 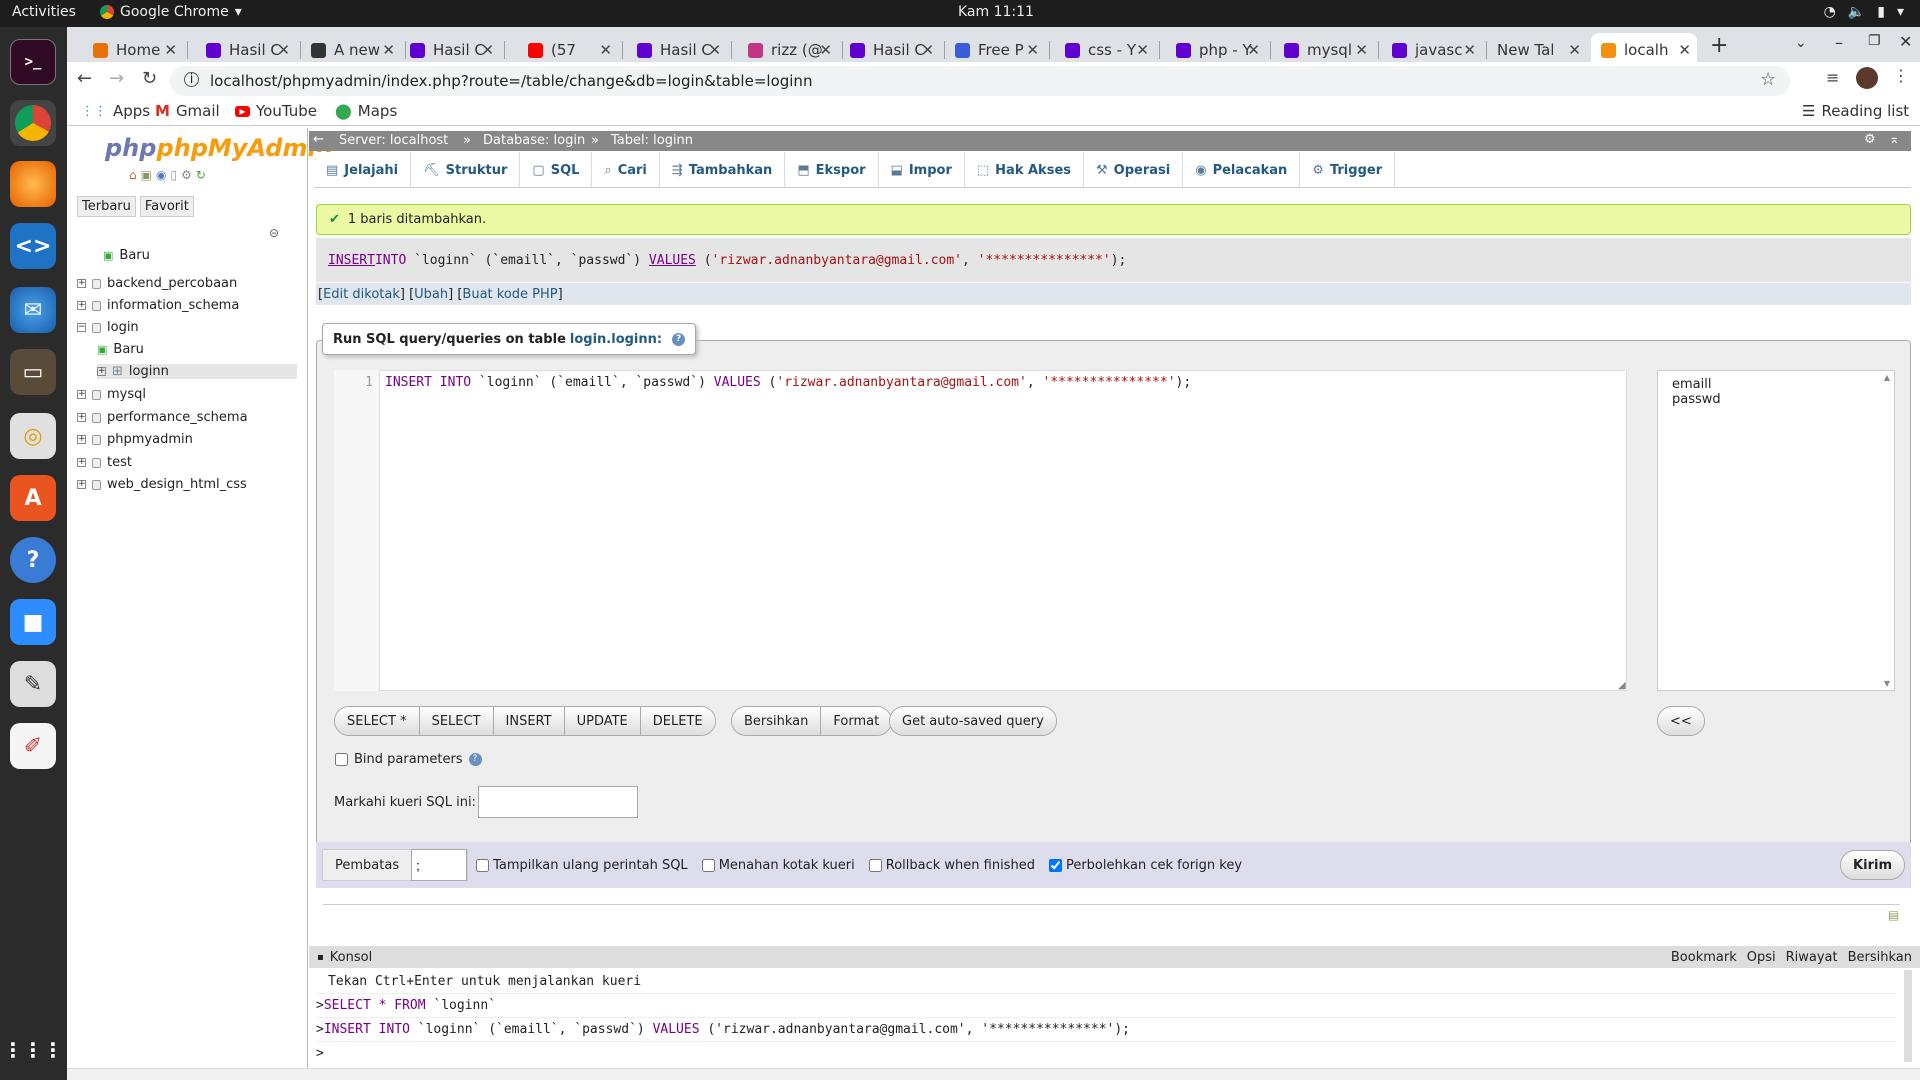 What do you see at coordinates (832, 170) in the screenshot?
I see `tab-ekspor: ⬒ Ekspor` at bounding box center [832, 170].